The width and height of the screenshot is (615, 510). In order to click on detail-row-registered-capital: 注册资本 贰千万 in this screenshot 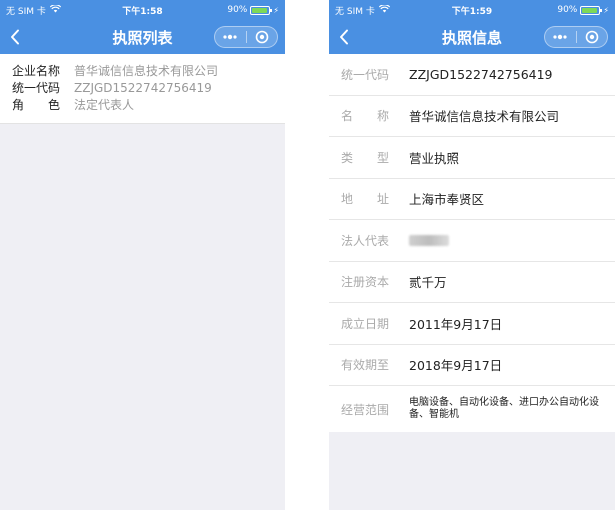, I will do `click(472, 282)`.